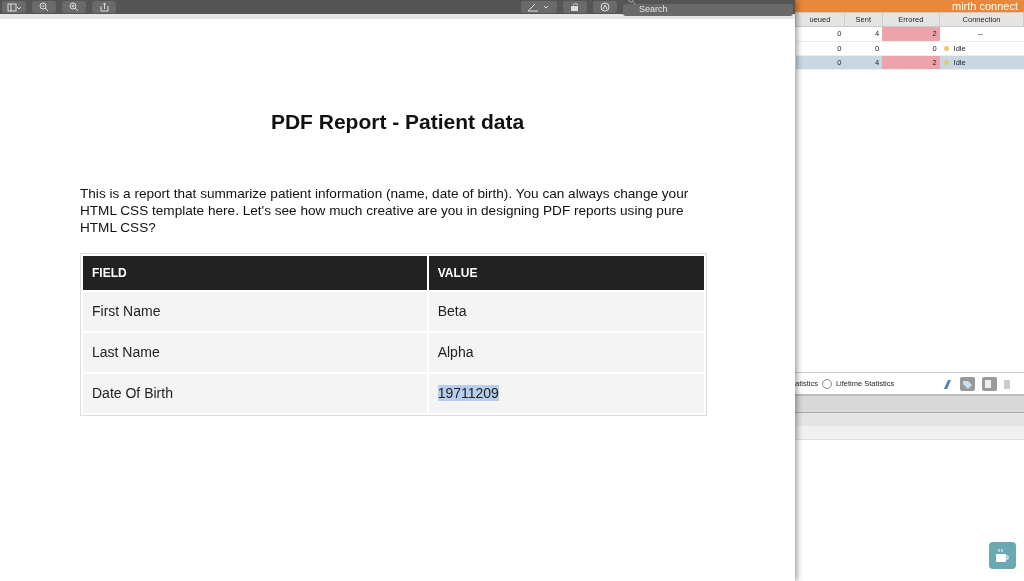 This screenshot has width=1024, height=581. What do you see at coordinates (397, 122) in the screenshot?
I see `report-title: PDF Report - Patient data` at bounding box center [397, 122].